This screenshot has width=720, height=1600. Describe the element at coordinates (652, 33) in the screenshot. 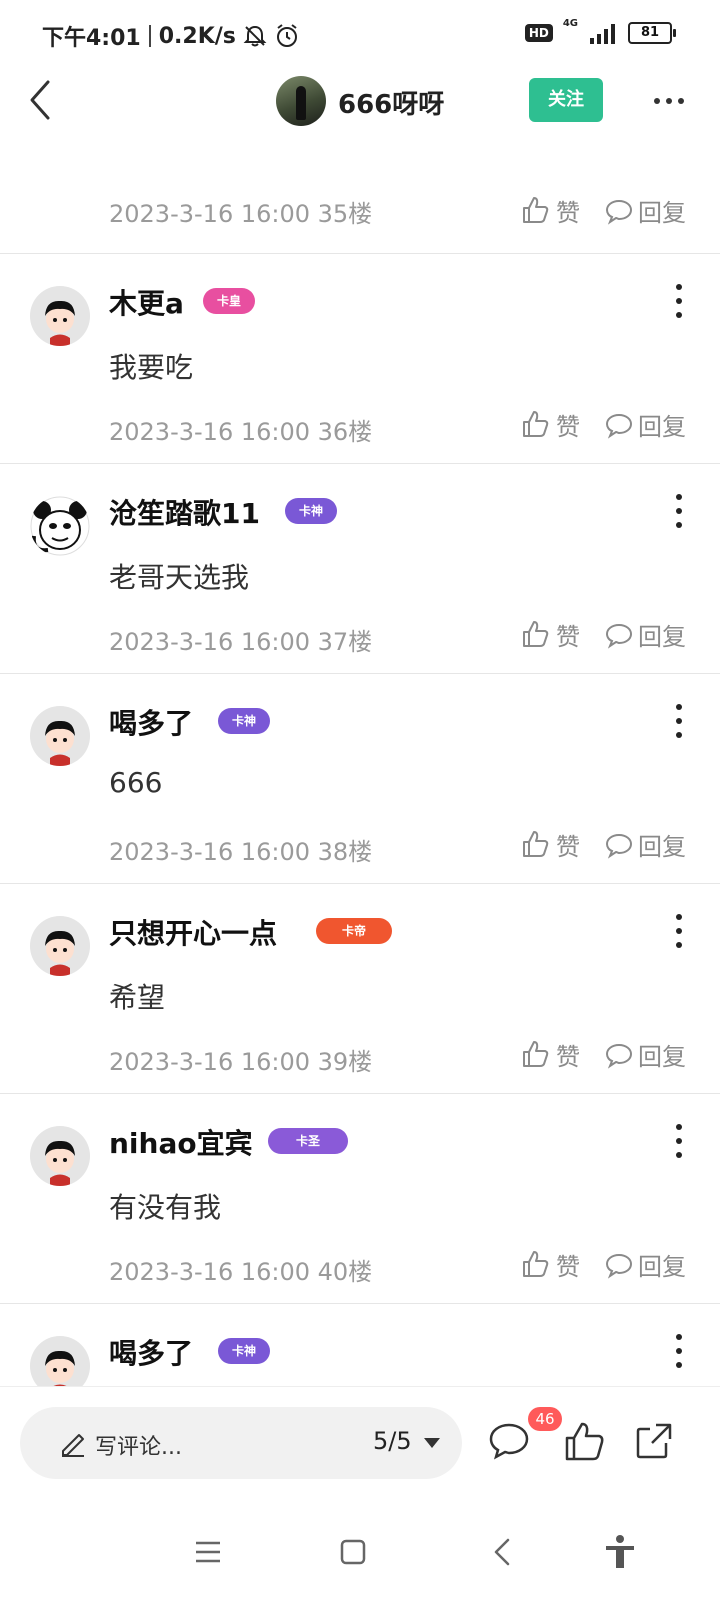

I see `battery-indicator: 81` at that location.